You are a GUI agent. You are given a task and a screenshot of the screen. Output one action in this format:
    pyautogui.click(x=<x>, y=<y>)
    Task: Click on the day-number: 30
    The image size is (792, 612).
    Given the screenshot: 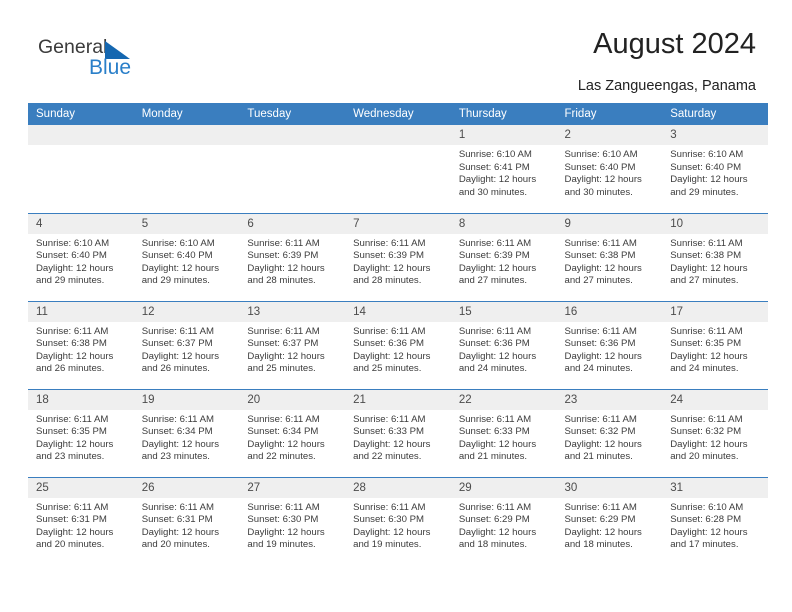 What is the action you would take?
    pyautogui.click(x=609, y=487)
    